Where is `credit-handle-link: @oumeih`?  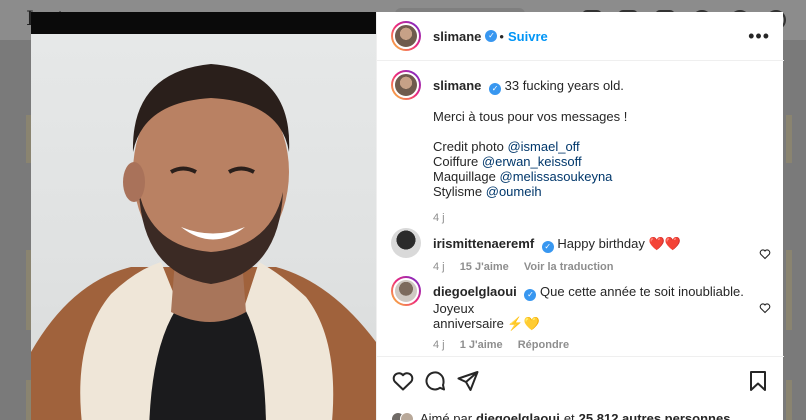
credit-handle-link: @oumeih is located at coordinates (514, 191).